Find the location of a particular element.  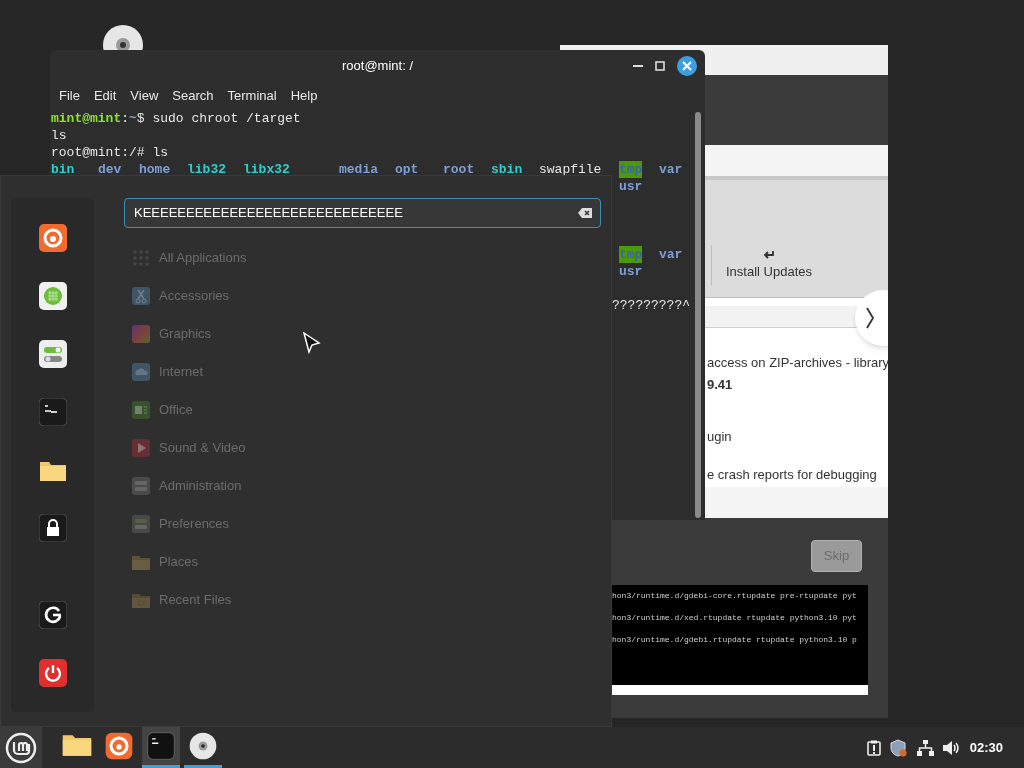

clipboard-alert-icon is located at coordinates (873, 747).